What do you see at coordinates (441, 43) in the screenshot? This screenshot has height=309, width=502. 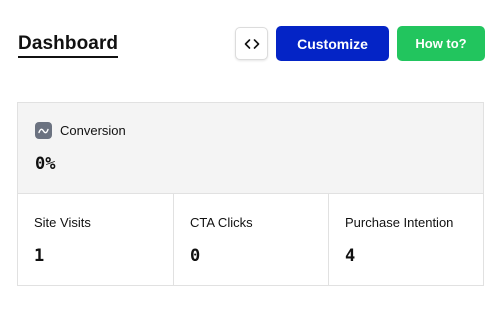 I see `how-to-button: How to?` at bounding box center [441, 43].